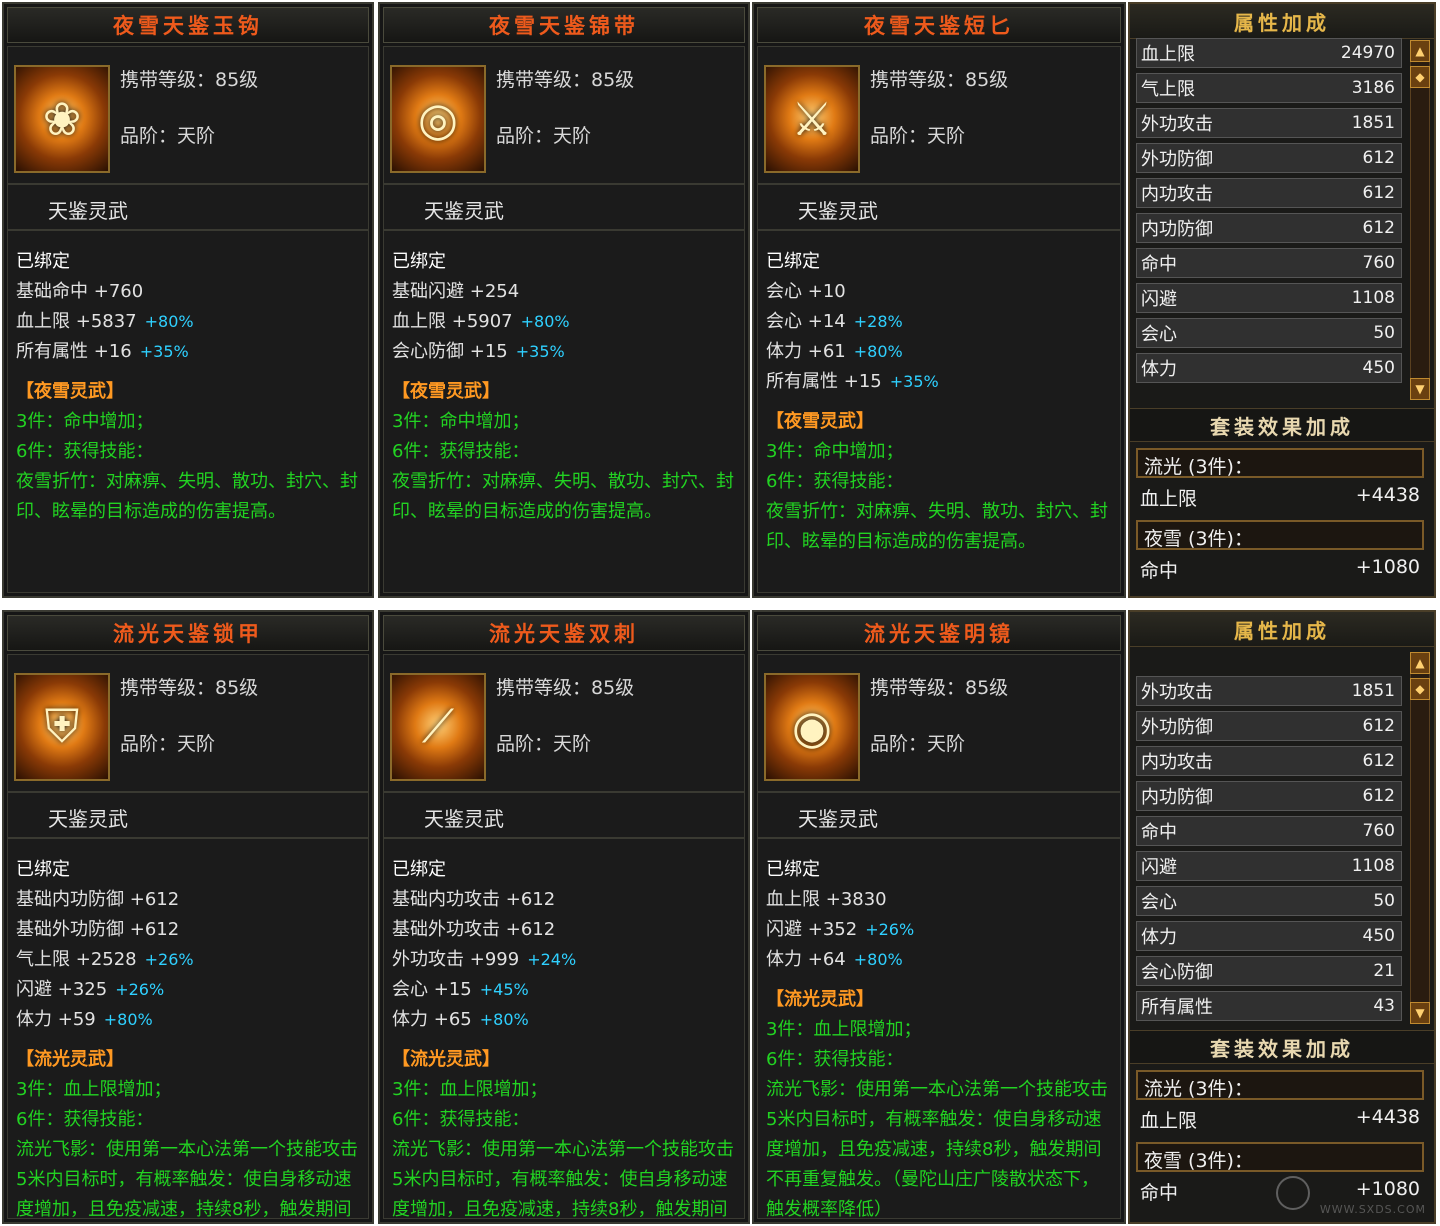 This screenshot has width=1440, height=1226. What do you see at coordinates (1269, 1006) in the screenshot?
I see `attribute-row: 所有属性 43` at bounding box center [1269, 1006].